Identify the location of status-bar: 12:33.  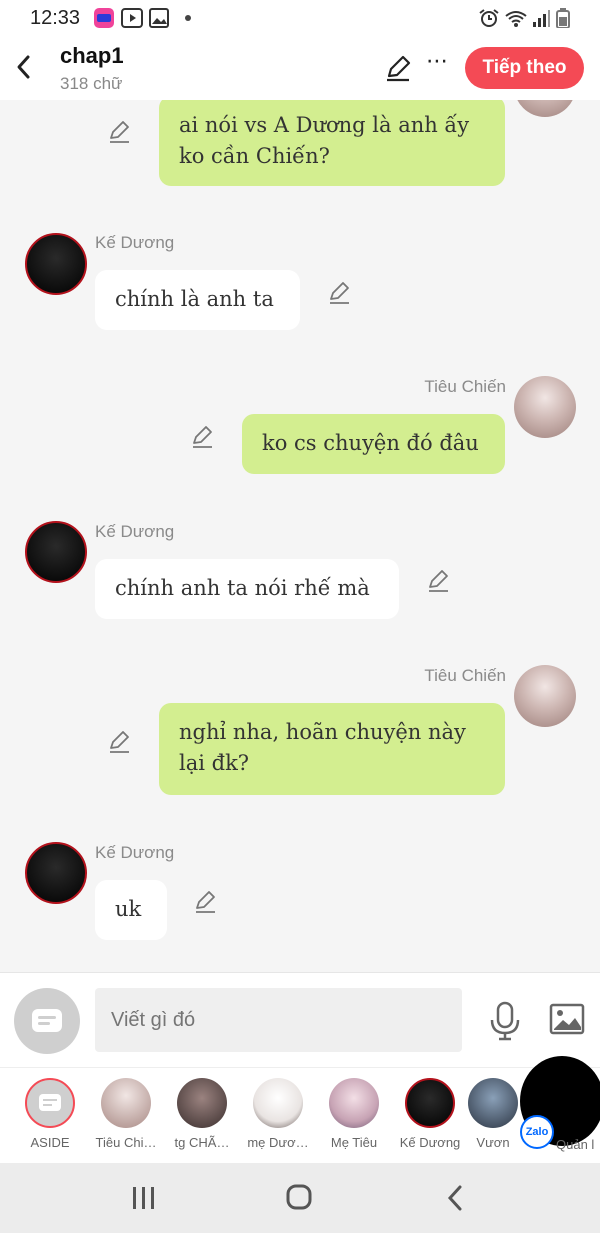
(300, 18).